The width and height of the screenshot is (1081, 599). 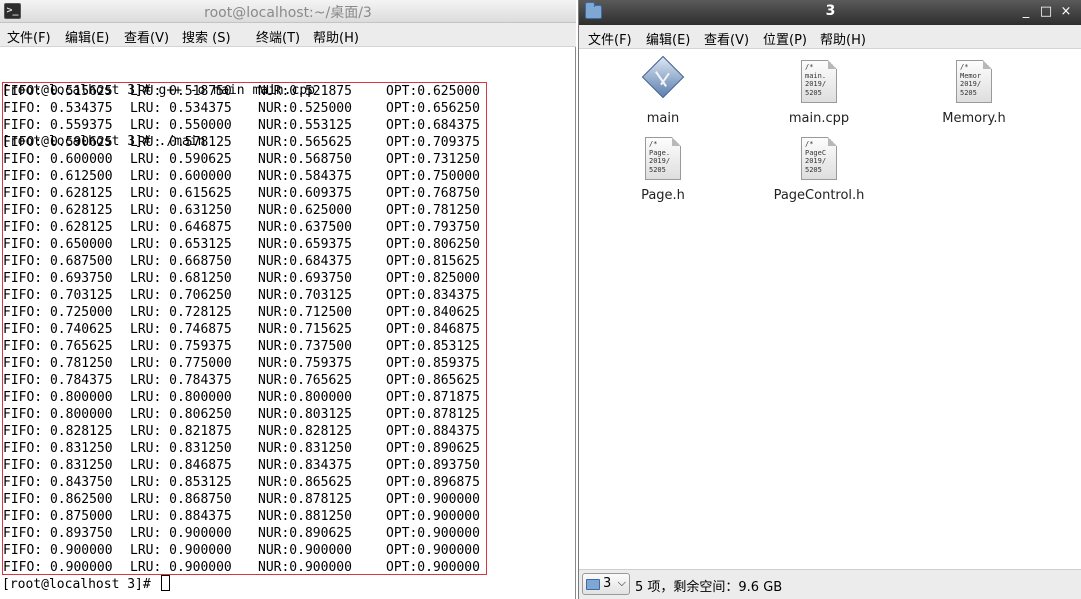 I want to click on location-select: 3 ⌵, so click(x=606, y=584).